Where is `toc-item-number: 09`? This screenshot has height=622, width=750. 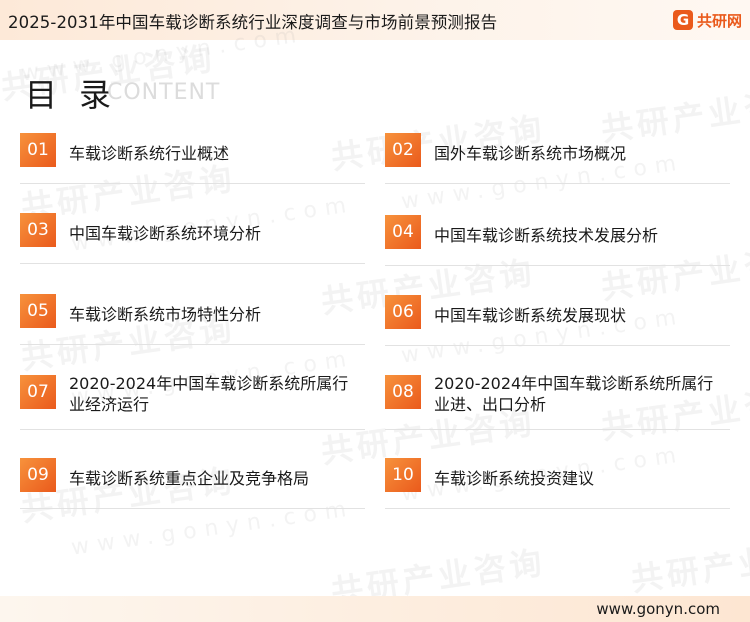
toc-item-number: 09 is located at coordinates (38, 475).